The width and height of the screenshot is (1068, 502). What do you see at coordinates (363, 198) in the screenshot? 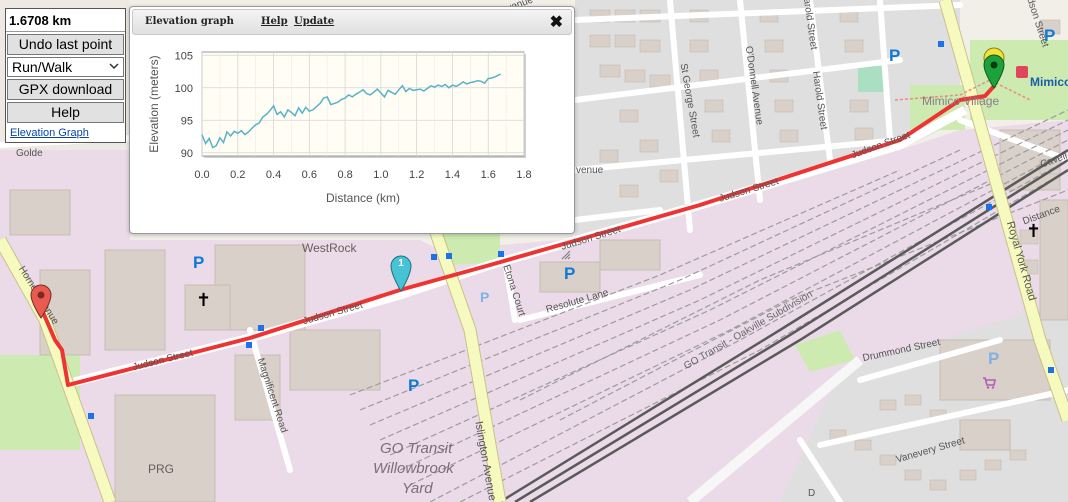
I see `x-axis-label: Distance (km)` at bounding box center [363, 198].